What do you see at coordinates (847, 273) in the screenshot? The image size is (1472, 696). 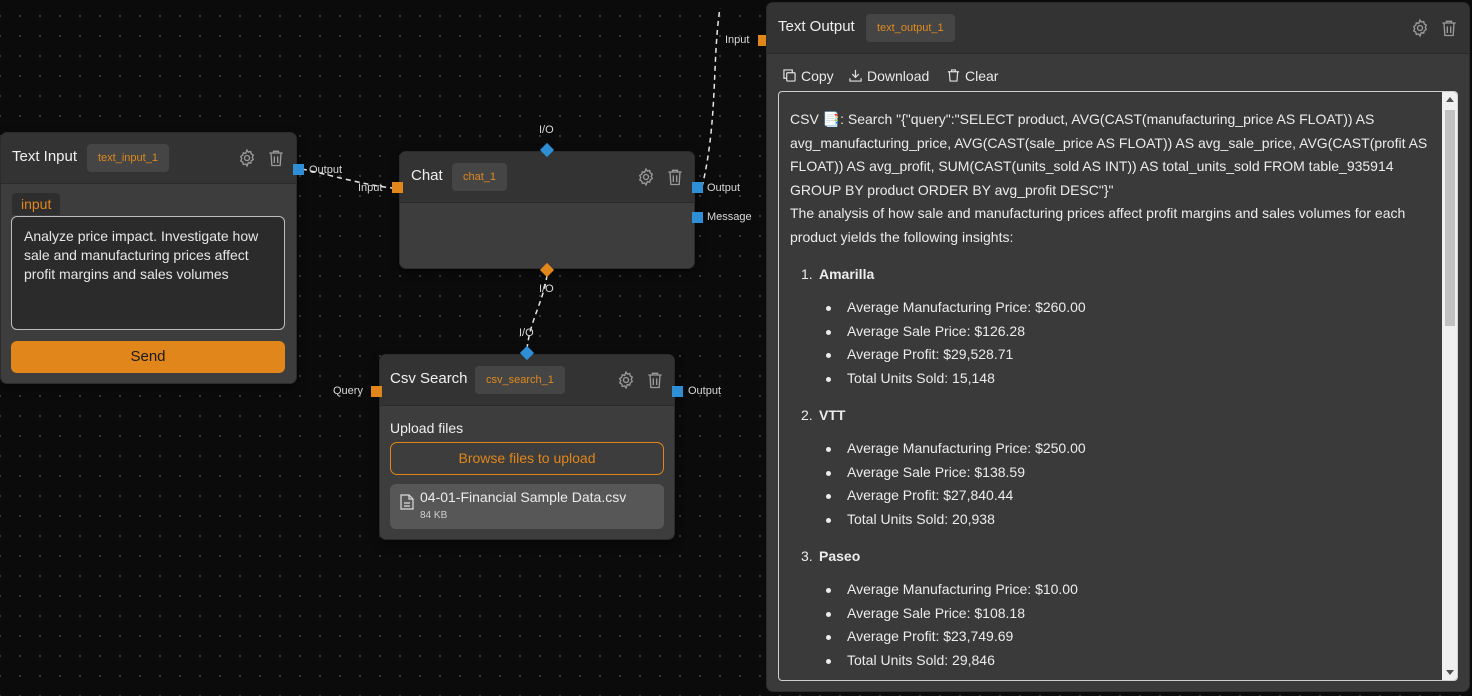 I see `product-name: Amarilla` at bounding box center [847, 273].